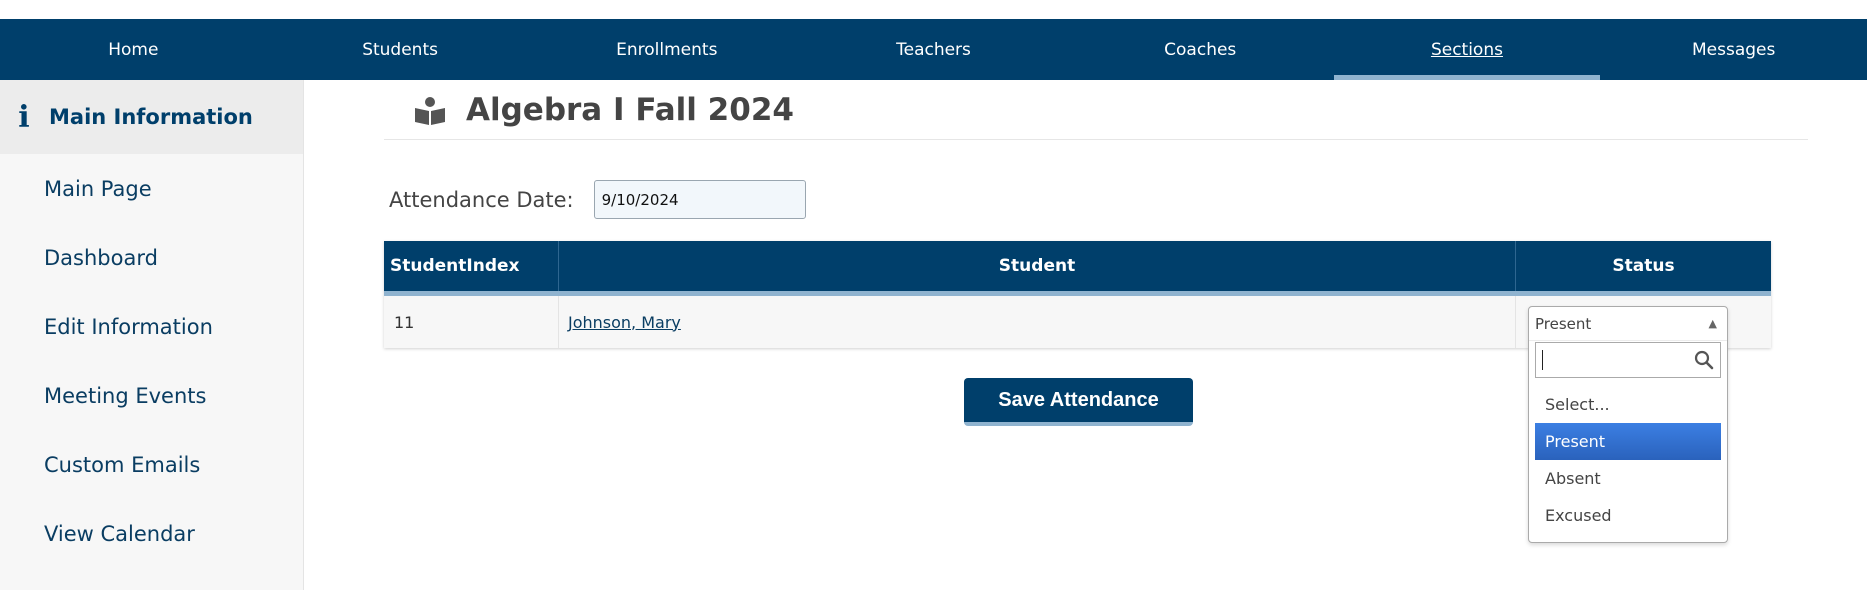 This screenshot has height=590, width=1867. What do you see at coordinates (1096, 110) in the screenshot?
I see `page-header: Algebra I Fall 2024` at bounding box center [1096, 110].